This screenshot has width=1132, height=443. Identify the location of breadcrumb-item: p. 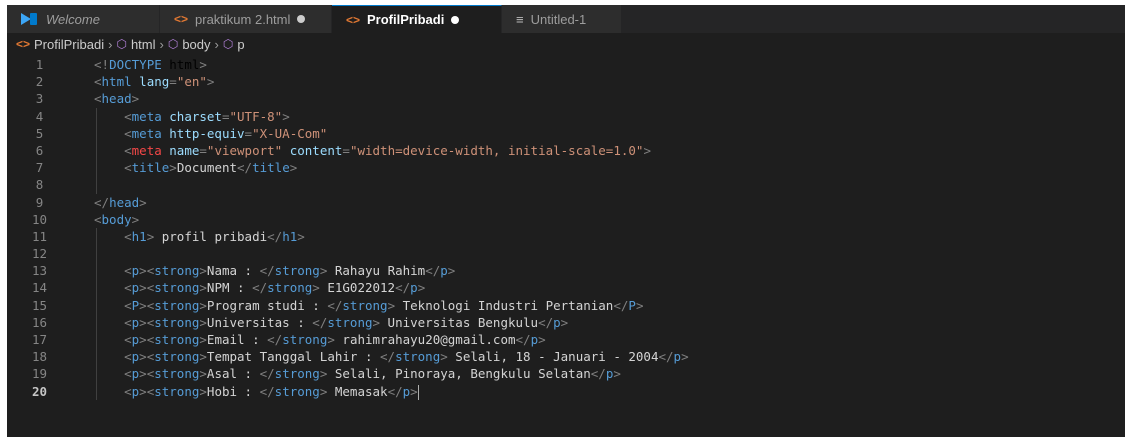
(240, 44).